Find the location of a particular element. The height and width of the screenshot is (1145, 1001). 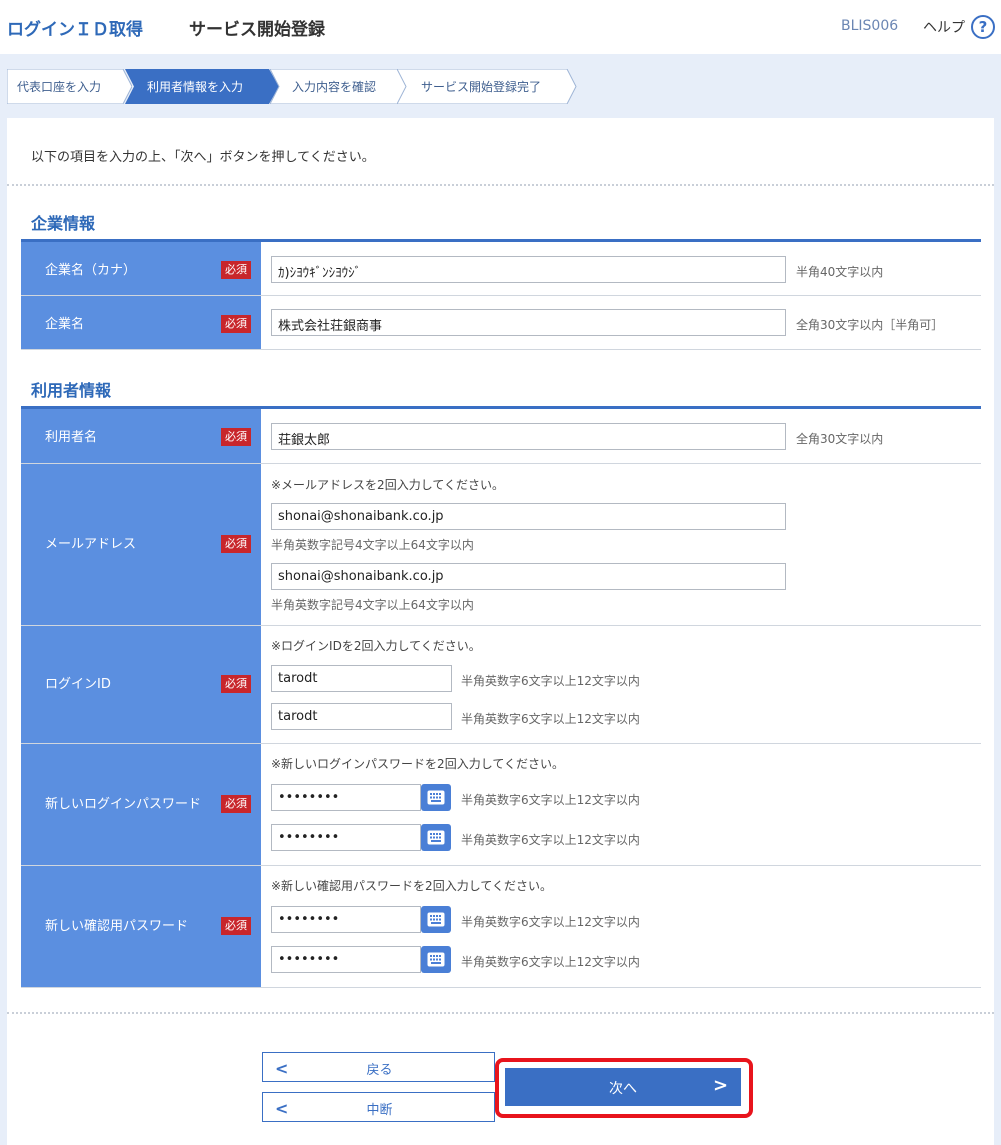

login-id-title: ログインＩＤ取得 is located at coordinates (75, 30).